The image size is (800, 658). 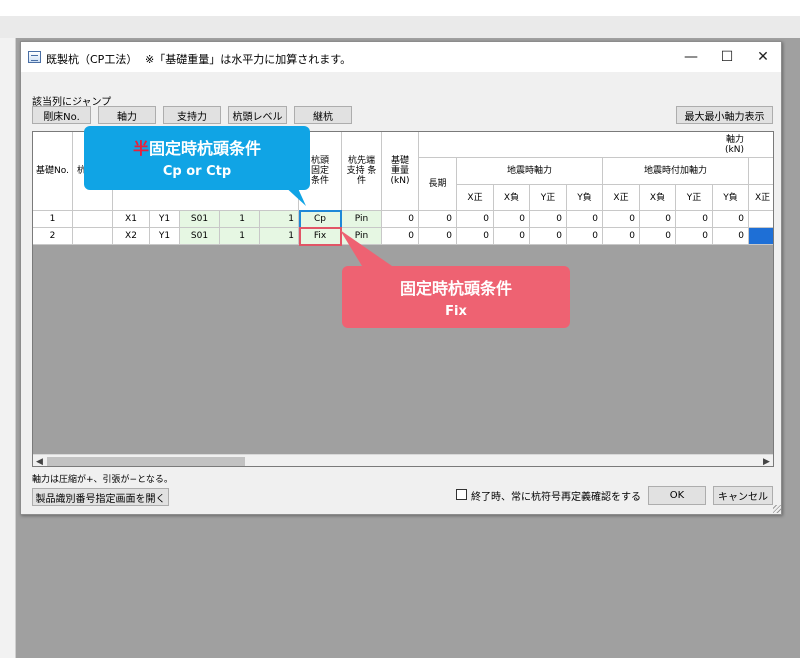 What do you see at coordinates (676, 171) in the screenshot?
I see `header-seismic-additional: 地震時付加軸力` at bounding box center [676, 171].